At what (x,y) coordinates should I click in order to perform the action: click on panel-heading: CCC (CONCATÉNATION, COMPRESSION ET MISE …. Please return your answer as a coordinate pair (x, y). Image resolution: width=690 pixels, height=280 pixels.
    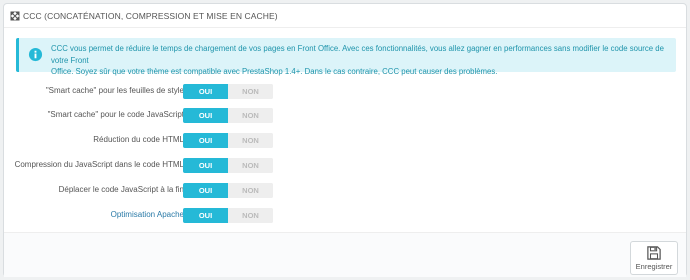
    Looking at the image, I should click on (345, 16).